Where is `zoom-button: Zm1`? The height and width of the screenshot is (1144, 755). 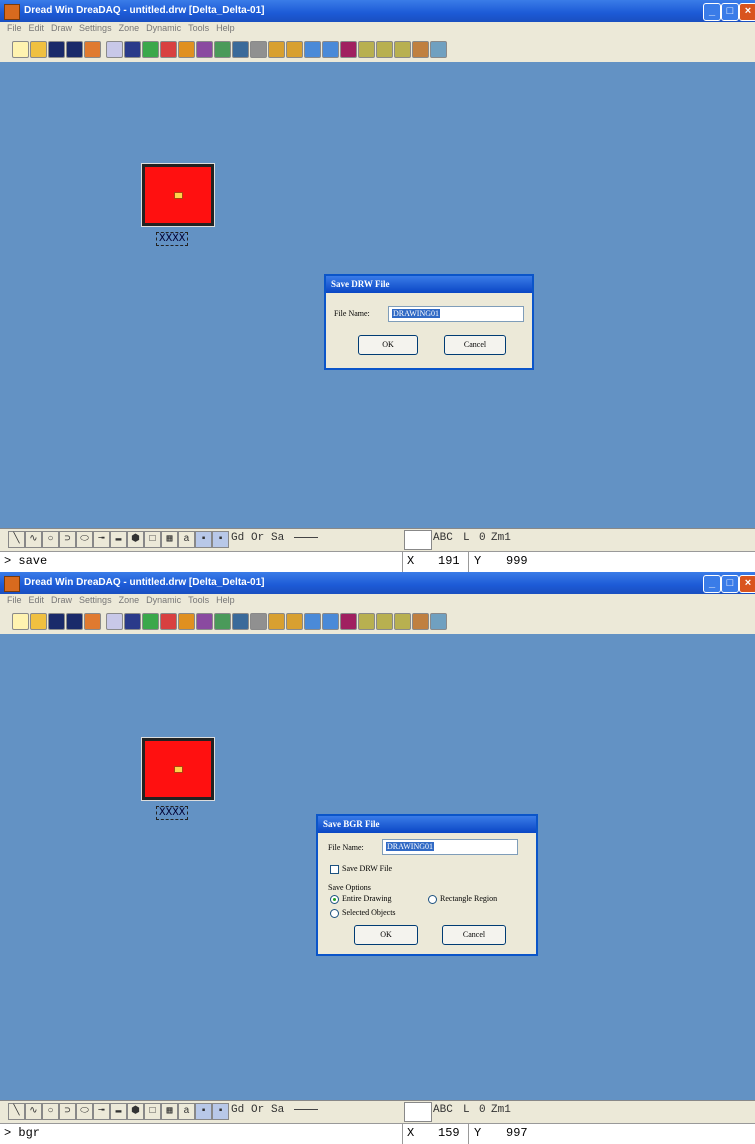
zoom-button: Zm1 is located at coordinates (501, 1110).